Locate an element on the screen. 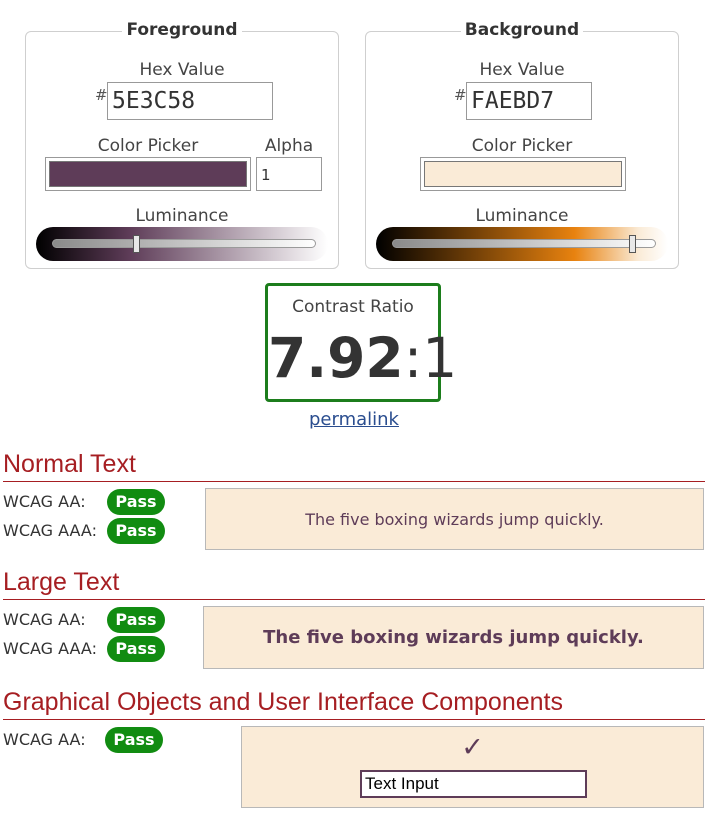  large-aa-pass-badge: Pass is located at coordinates (136, 620).